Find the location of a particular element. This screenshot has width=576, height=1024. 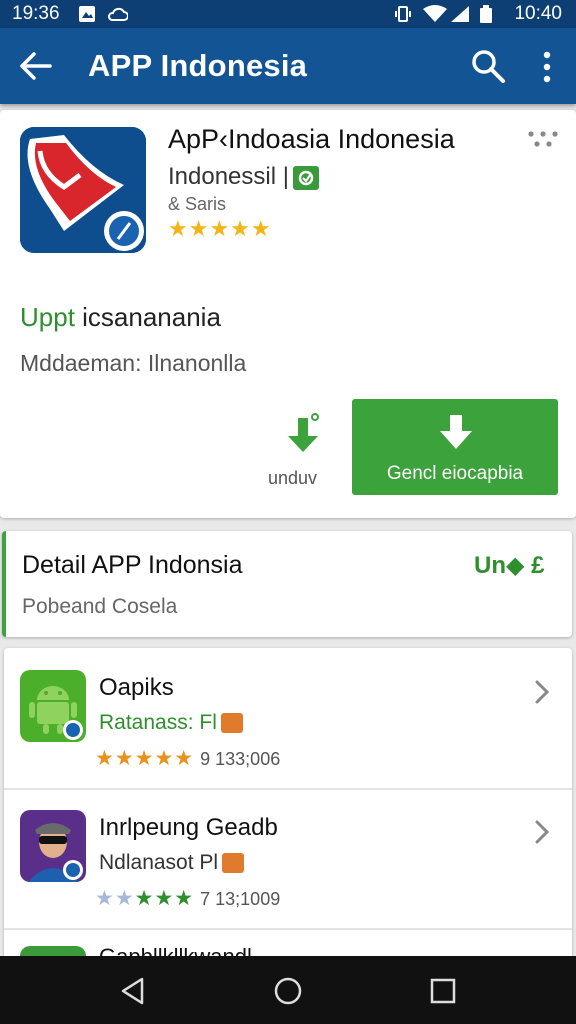

back-arrow-icon is located at coordinates (36, 66).